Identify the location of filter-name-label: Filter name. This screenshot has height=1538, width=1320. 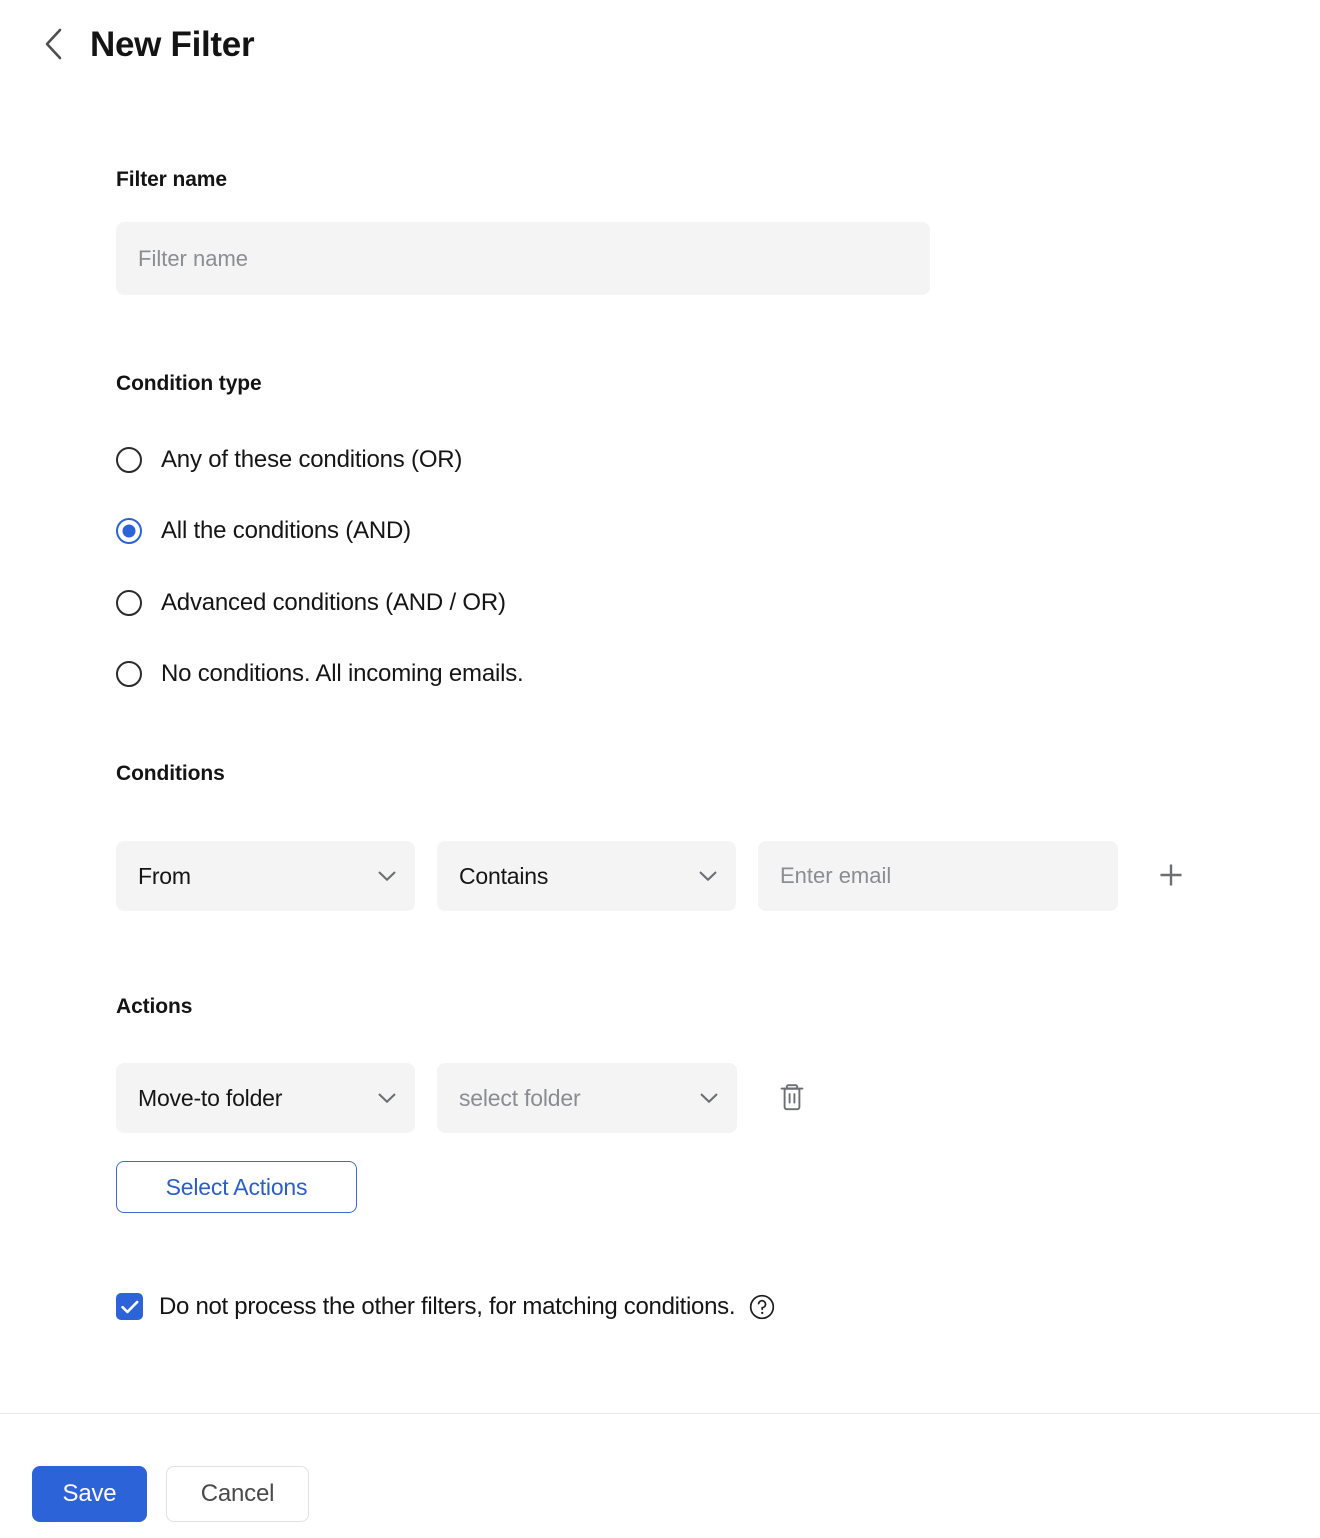
(171, 179).